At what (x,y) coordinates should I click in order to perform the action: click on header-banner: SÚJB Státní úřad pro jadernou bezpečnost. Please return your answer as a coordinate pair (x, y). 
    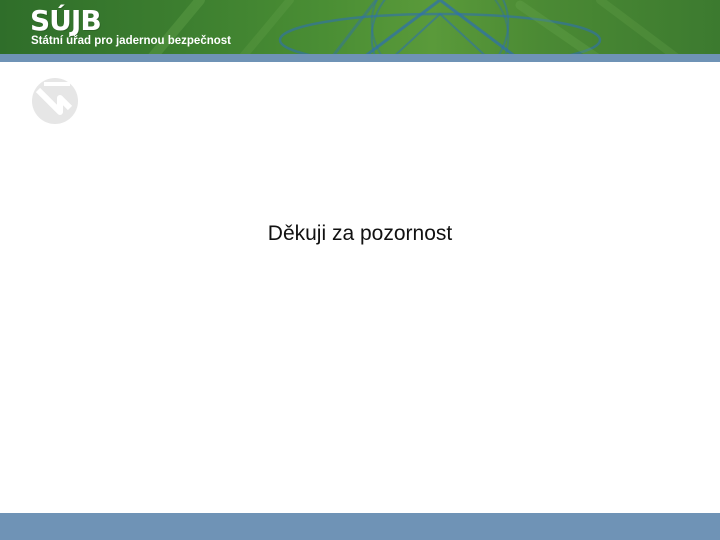
    Looking at the image, I should click on (360, 28).